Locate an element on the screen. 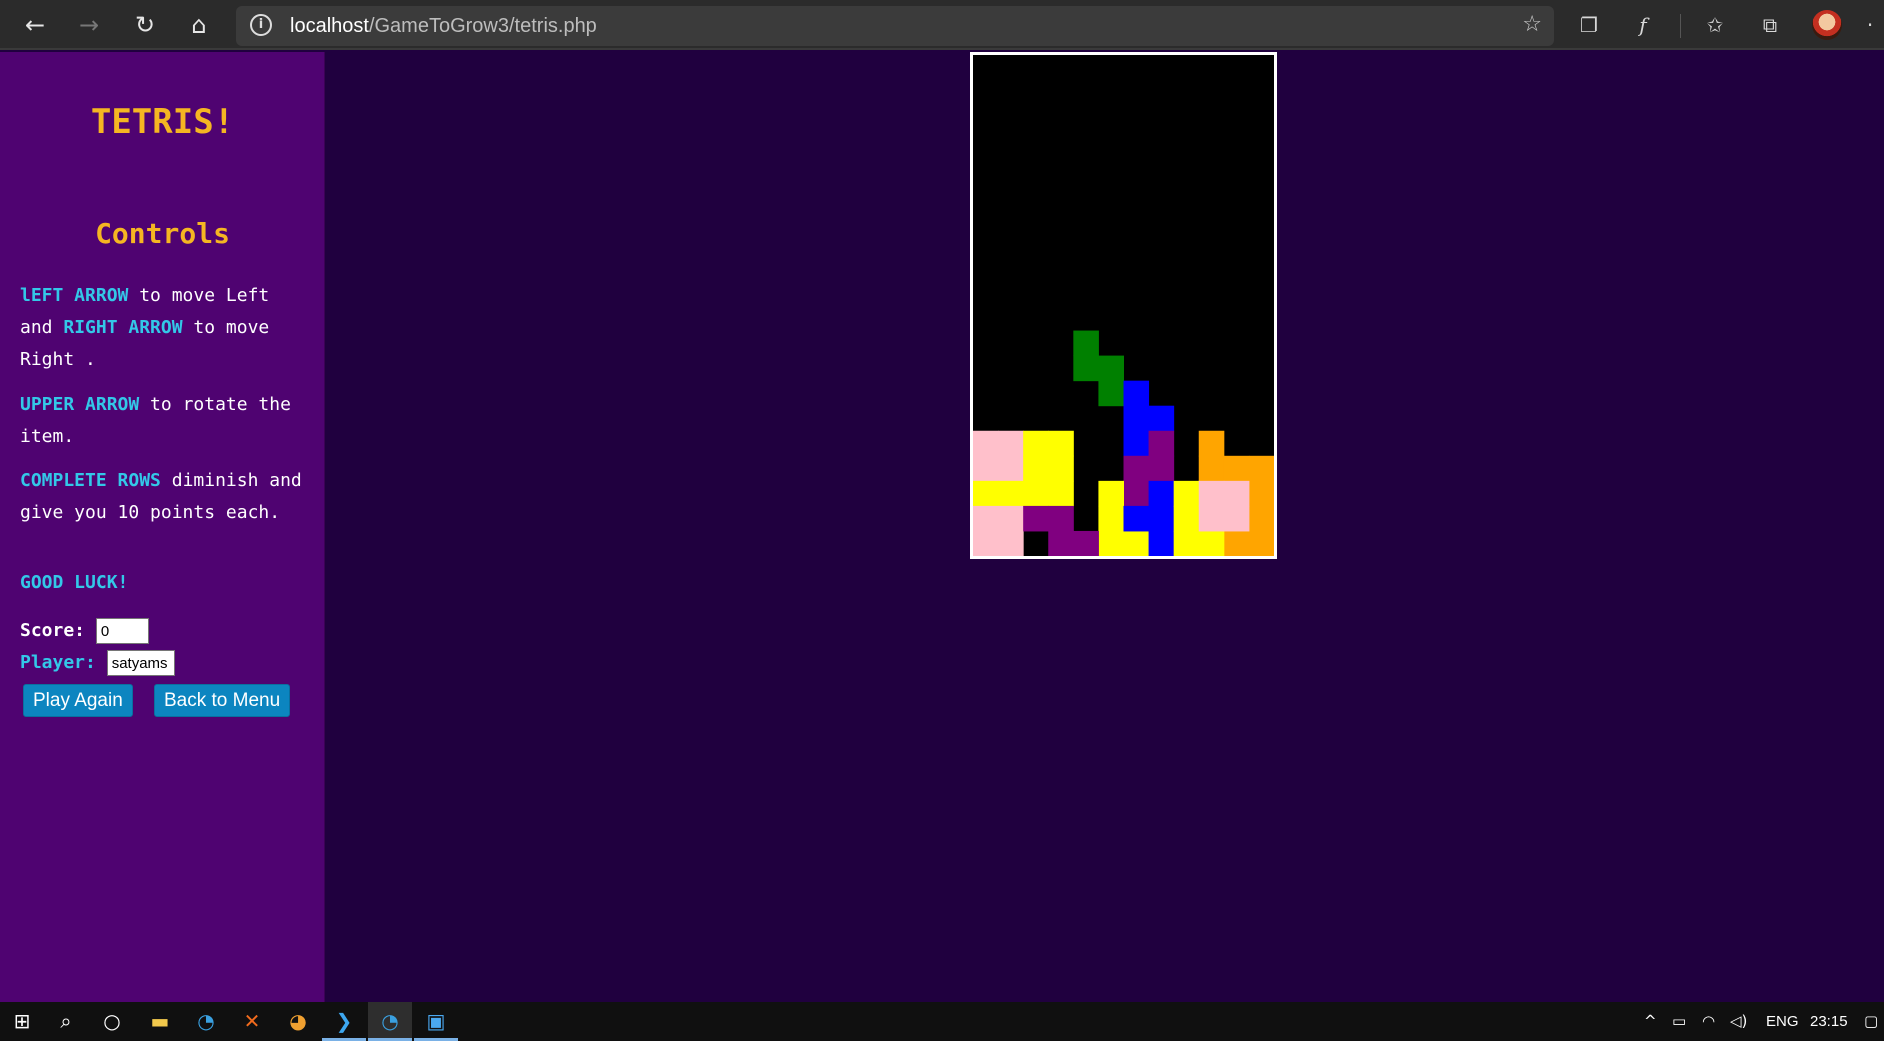  play-again-button: Play Again is located at coordinates (78, 700).